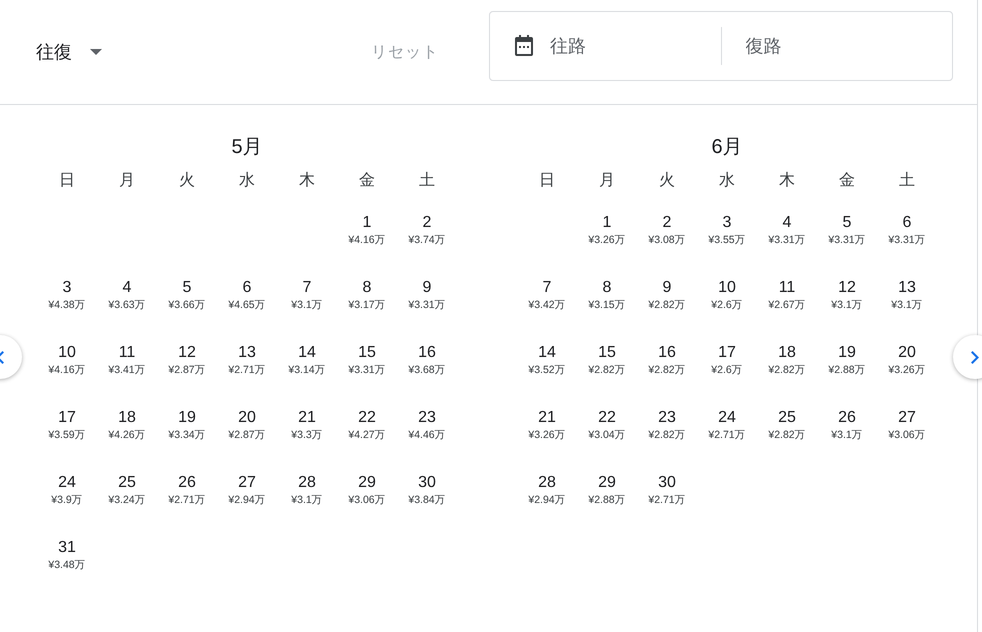 The height and width of the screenshot is (632, 982). What do you see at coordinates (787, 240) in the screenshot?
I see `day-price: ¥3.31万` at bounding box center [787, 240].